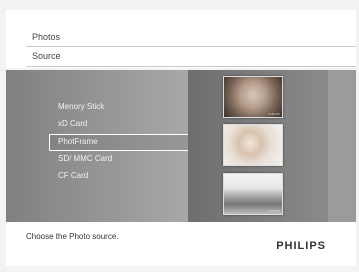  Describe the element at coordinates (78, 141) in the screenshot. I see `menu-item-photoframe: PhotFrame` at that location.